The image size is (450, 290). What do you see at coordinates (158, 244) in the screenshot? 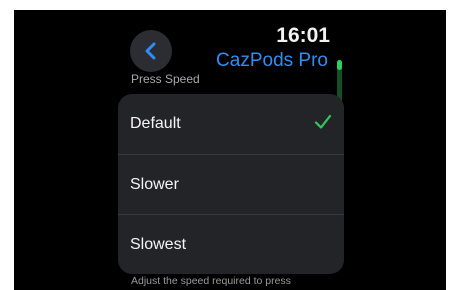
I see `option-label: Slowest` at bounding box center [158, 244].